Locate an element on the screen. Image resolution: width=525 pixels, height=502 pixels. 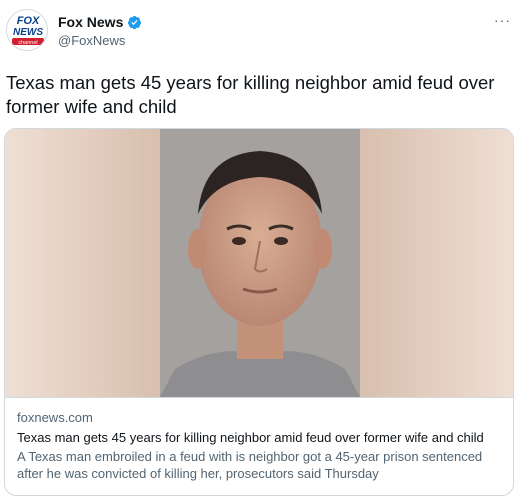
verified-badge-icon is located at coordinates (134, 22).